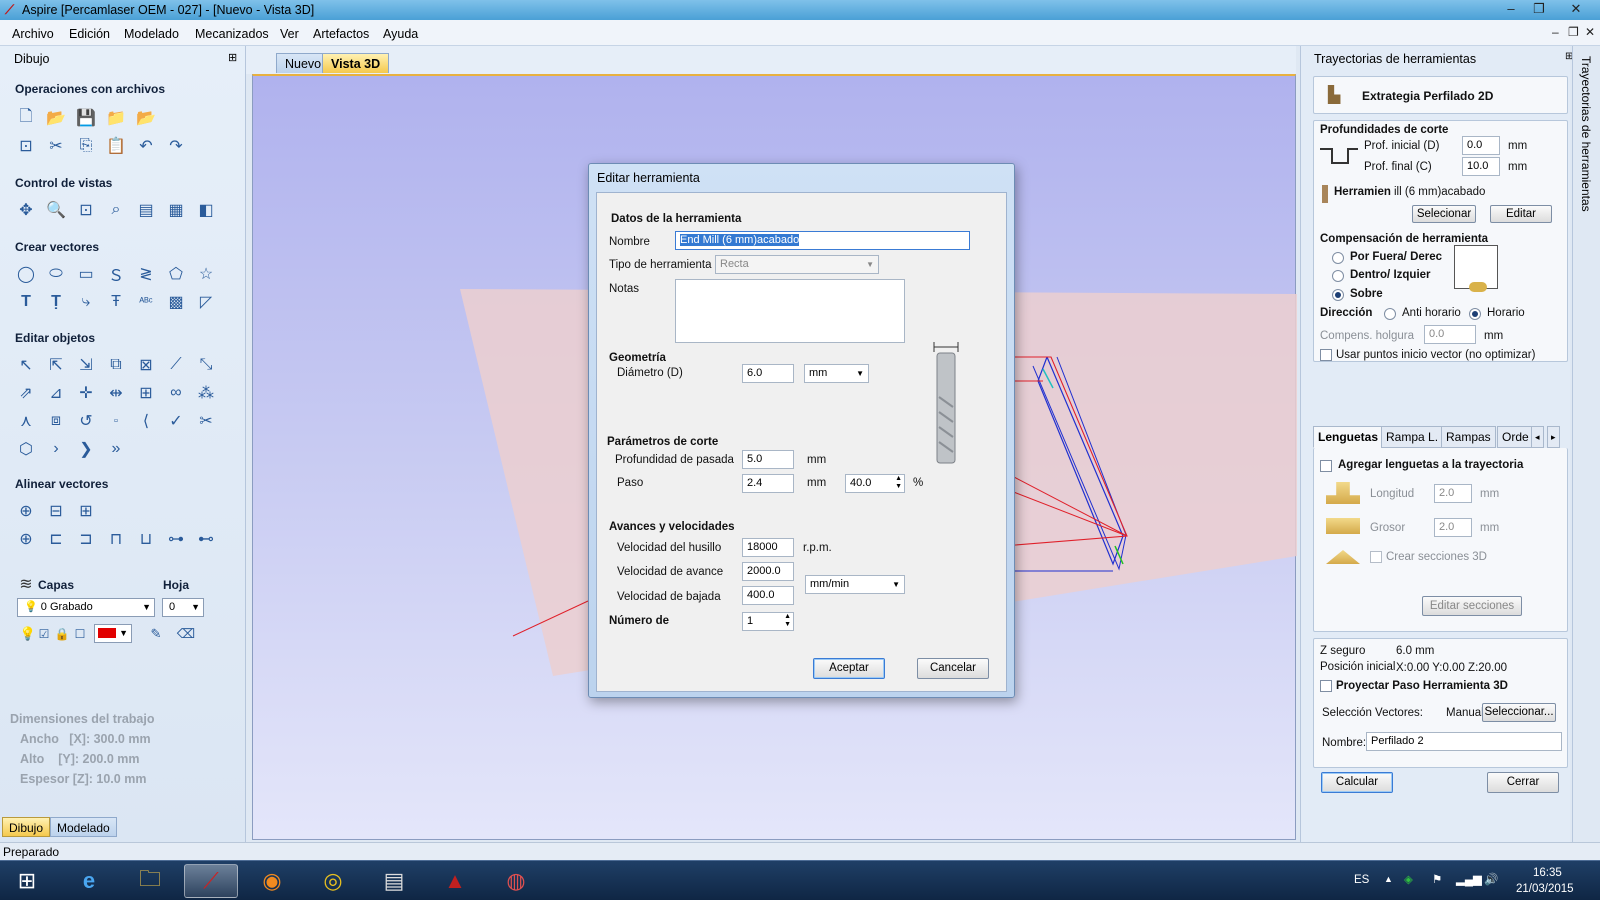 This screenshot has height=900, width=1600. Describe the element at coordinates (116, 365) in the screenshot. I see `group-icon: ⧉` at that location.